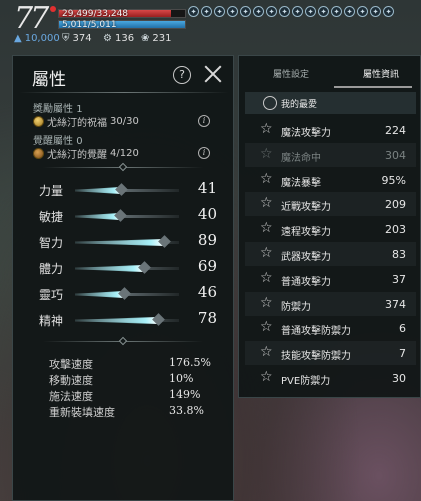 This screenshot has width=421, height=501. I want to click on attribute-name: 防禦力, so click(296, 307).